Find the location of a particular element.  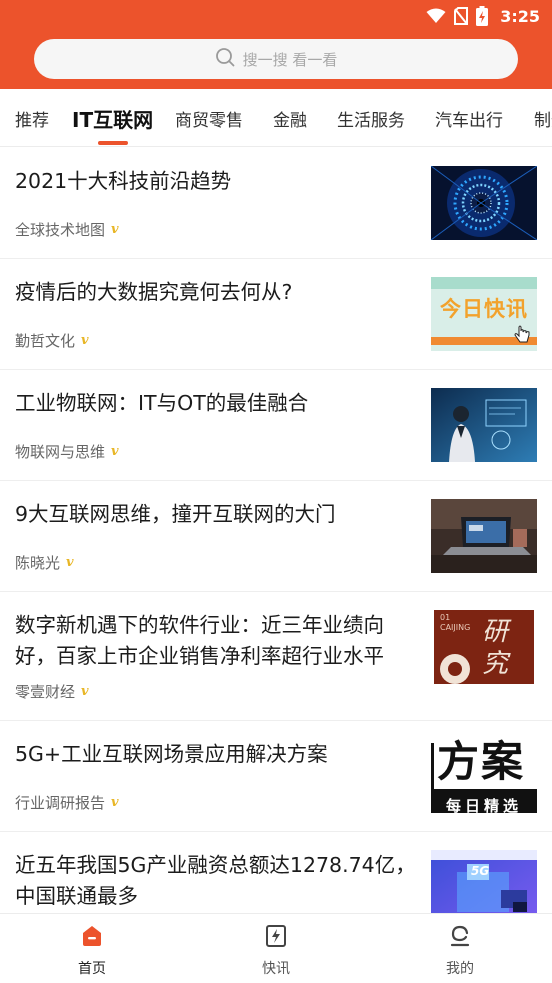

article-thumbnail: 方案 每日精选 is located at coordinates (484, 776).